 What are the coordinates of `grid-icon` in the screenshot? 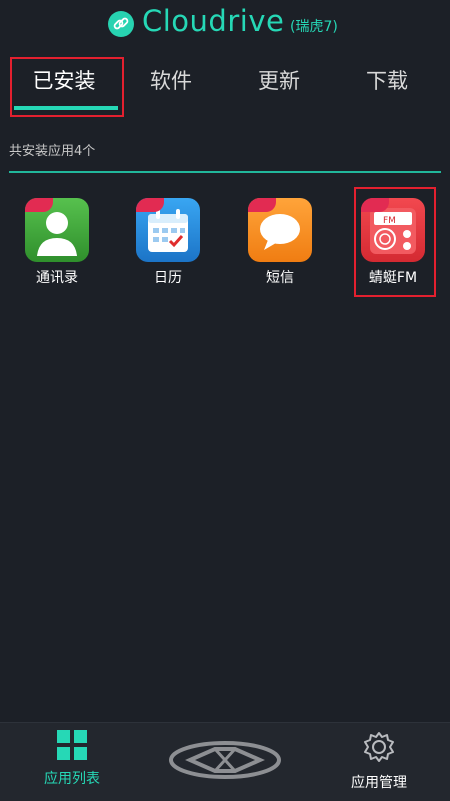 It's located at (72, 745).